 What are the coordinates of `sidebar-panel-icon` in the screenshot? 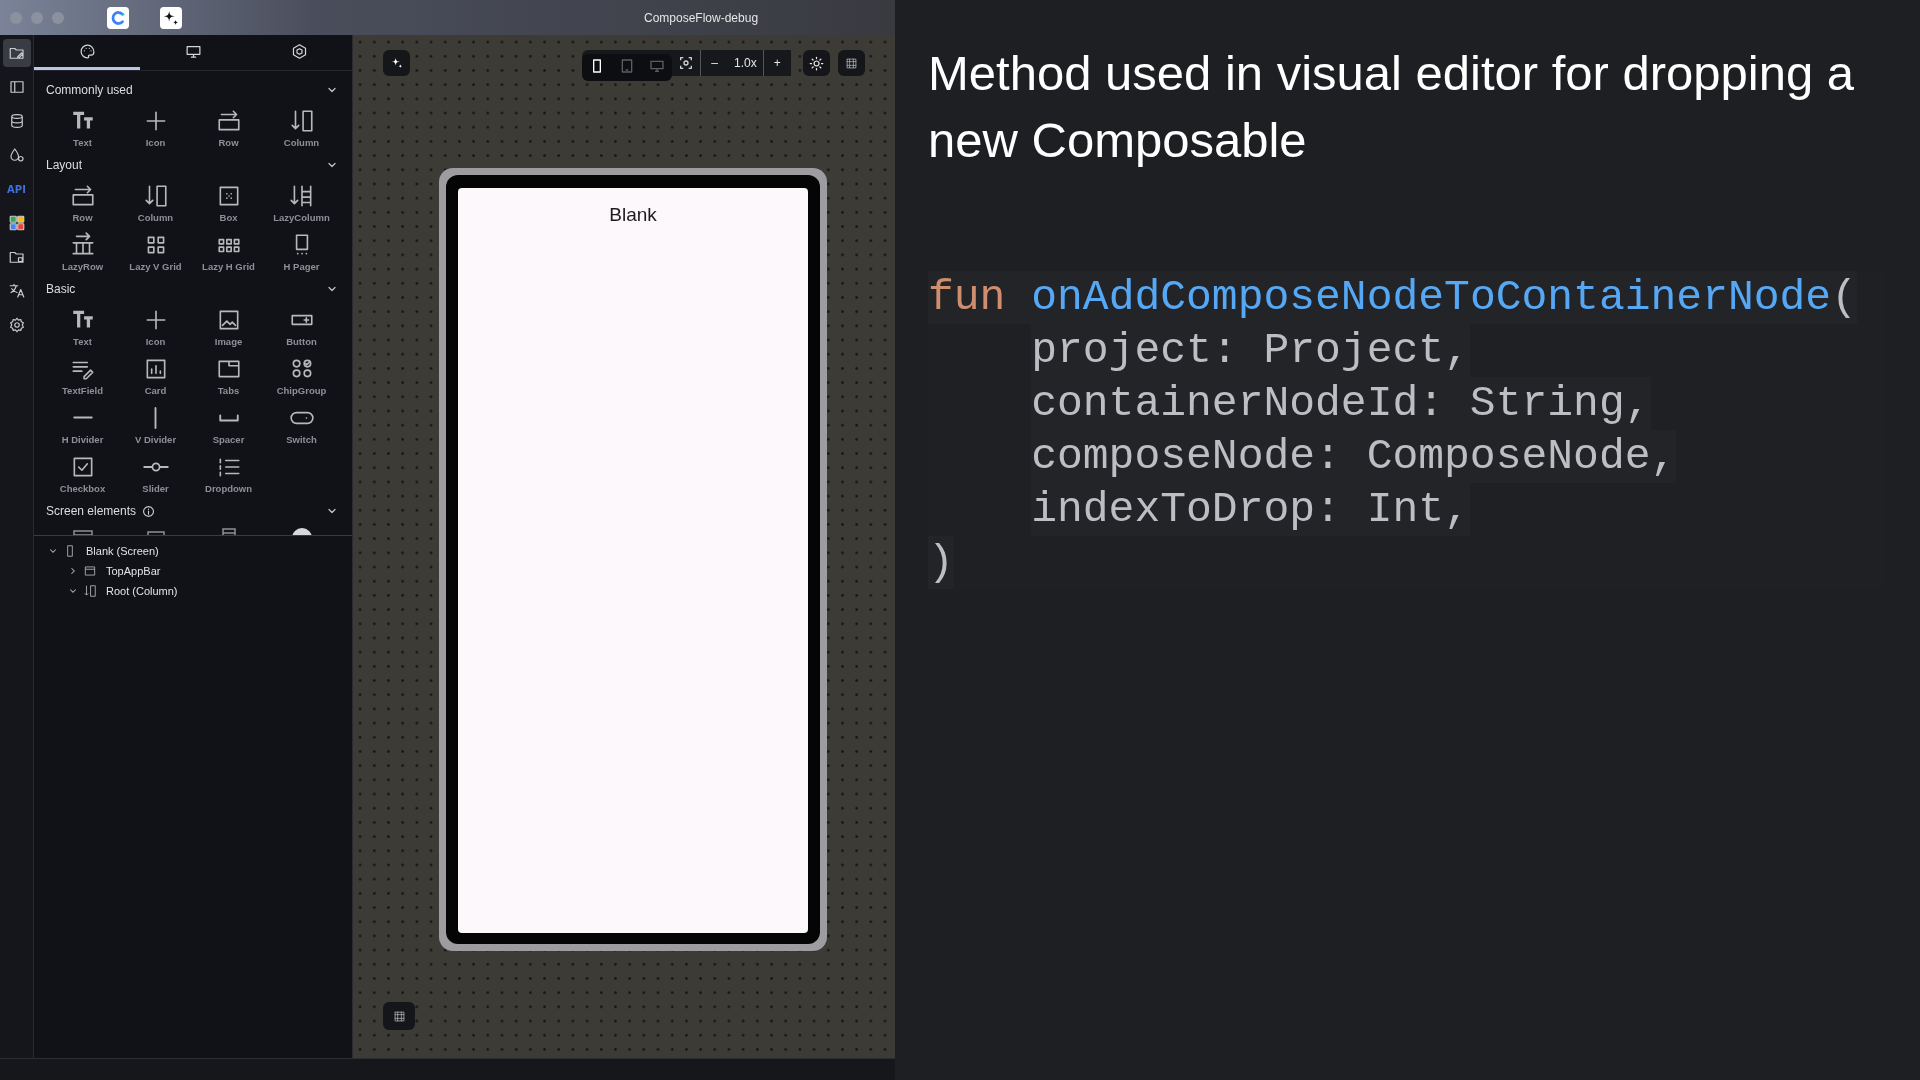 It's located at (16, 87).